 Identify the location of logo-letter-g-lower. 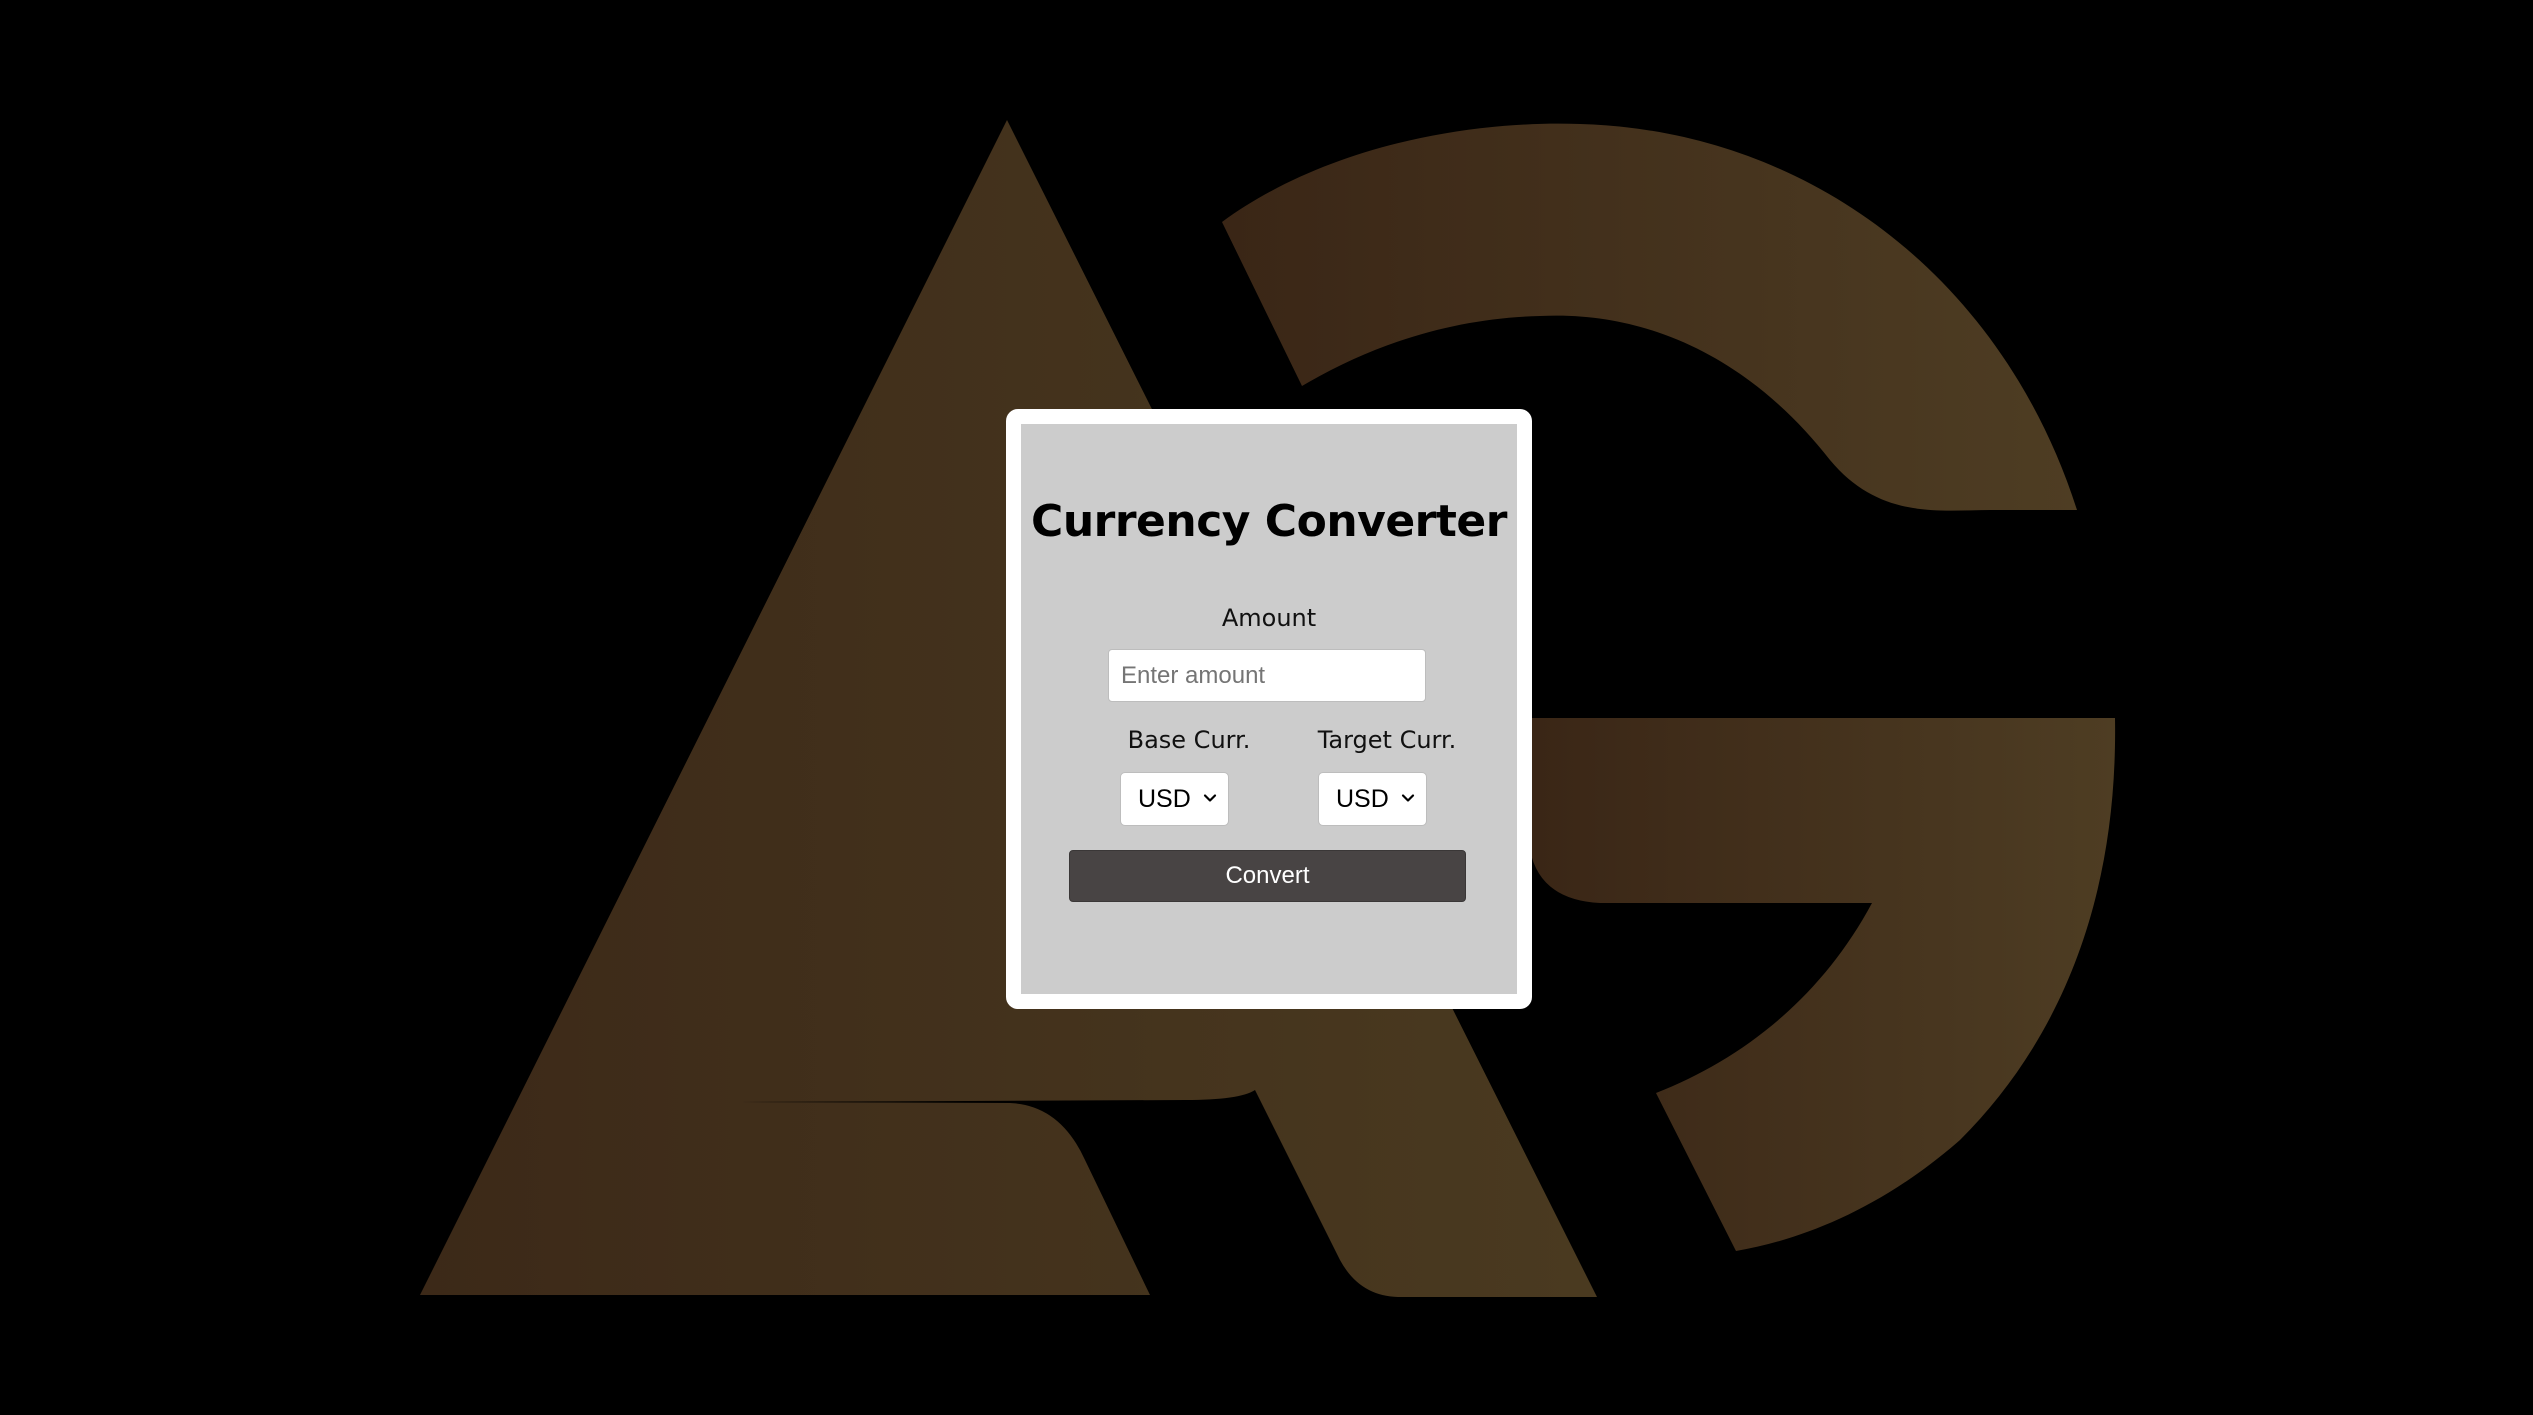
(1823, 984).